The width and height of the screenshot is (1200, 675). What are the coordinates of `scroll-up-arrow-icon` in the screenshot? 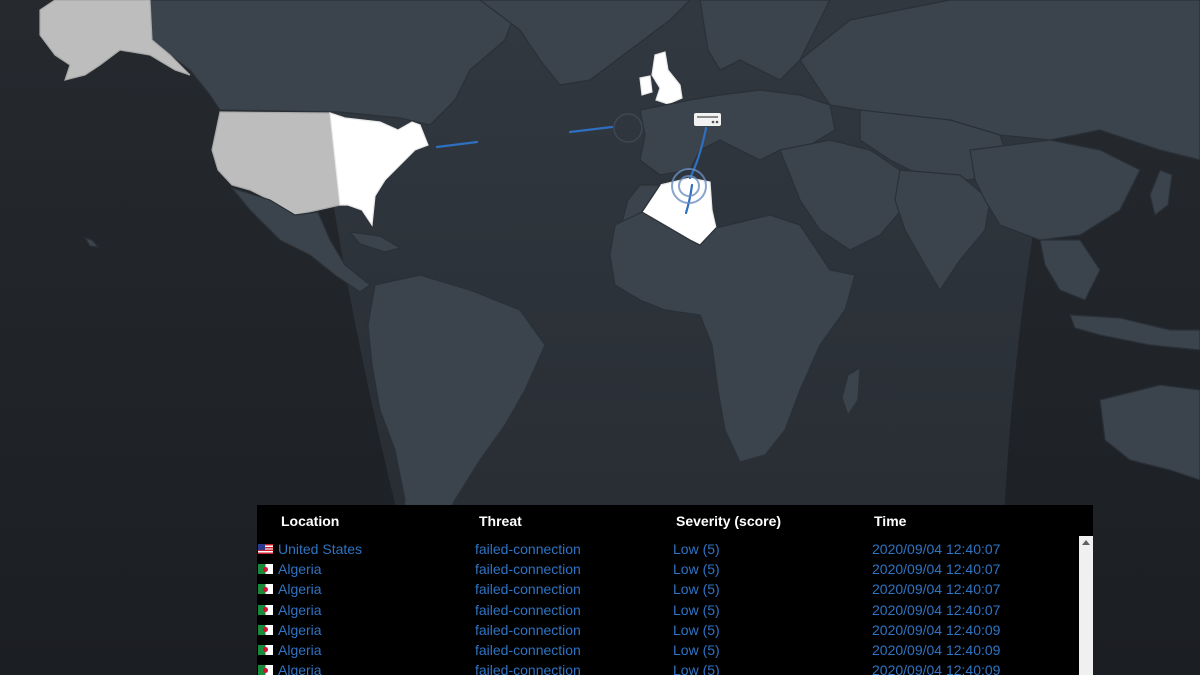 It's located at (1086, 542).